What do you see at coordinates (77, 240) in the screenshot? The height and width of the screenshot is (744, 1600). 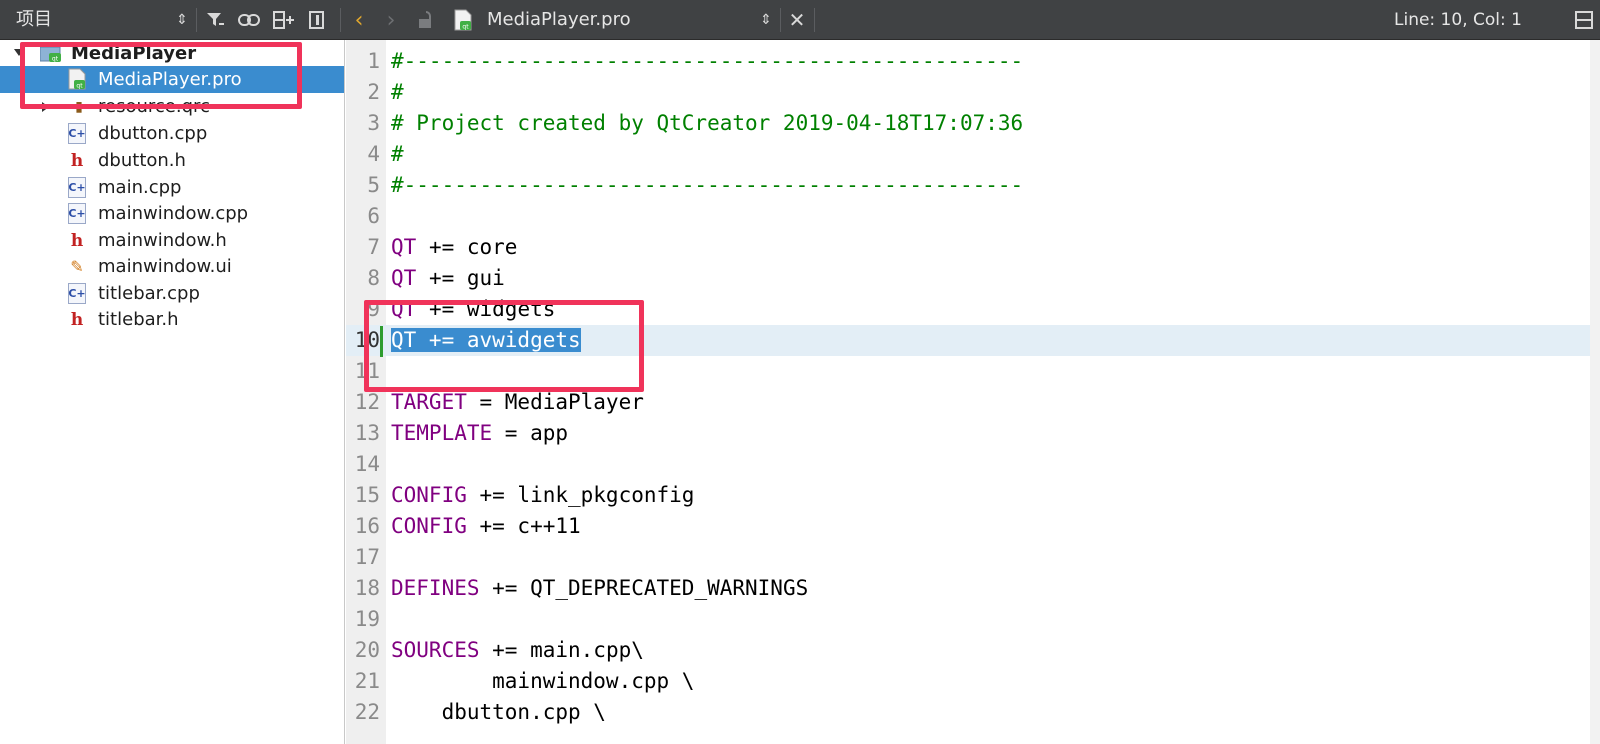 I see `header-file-icon: h` at bounding box center [77, 240].